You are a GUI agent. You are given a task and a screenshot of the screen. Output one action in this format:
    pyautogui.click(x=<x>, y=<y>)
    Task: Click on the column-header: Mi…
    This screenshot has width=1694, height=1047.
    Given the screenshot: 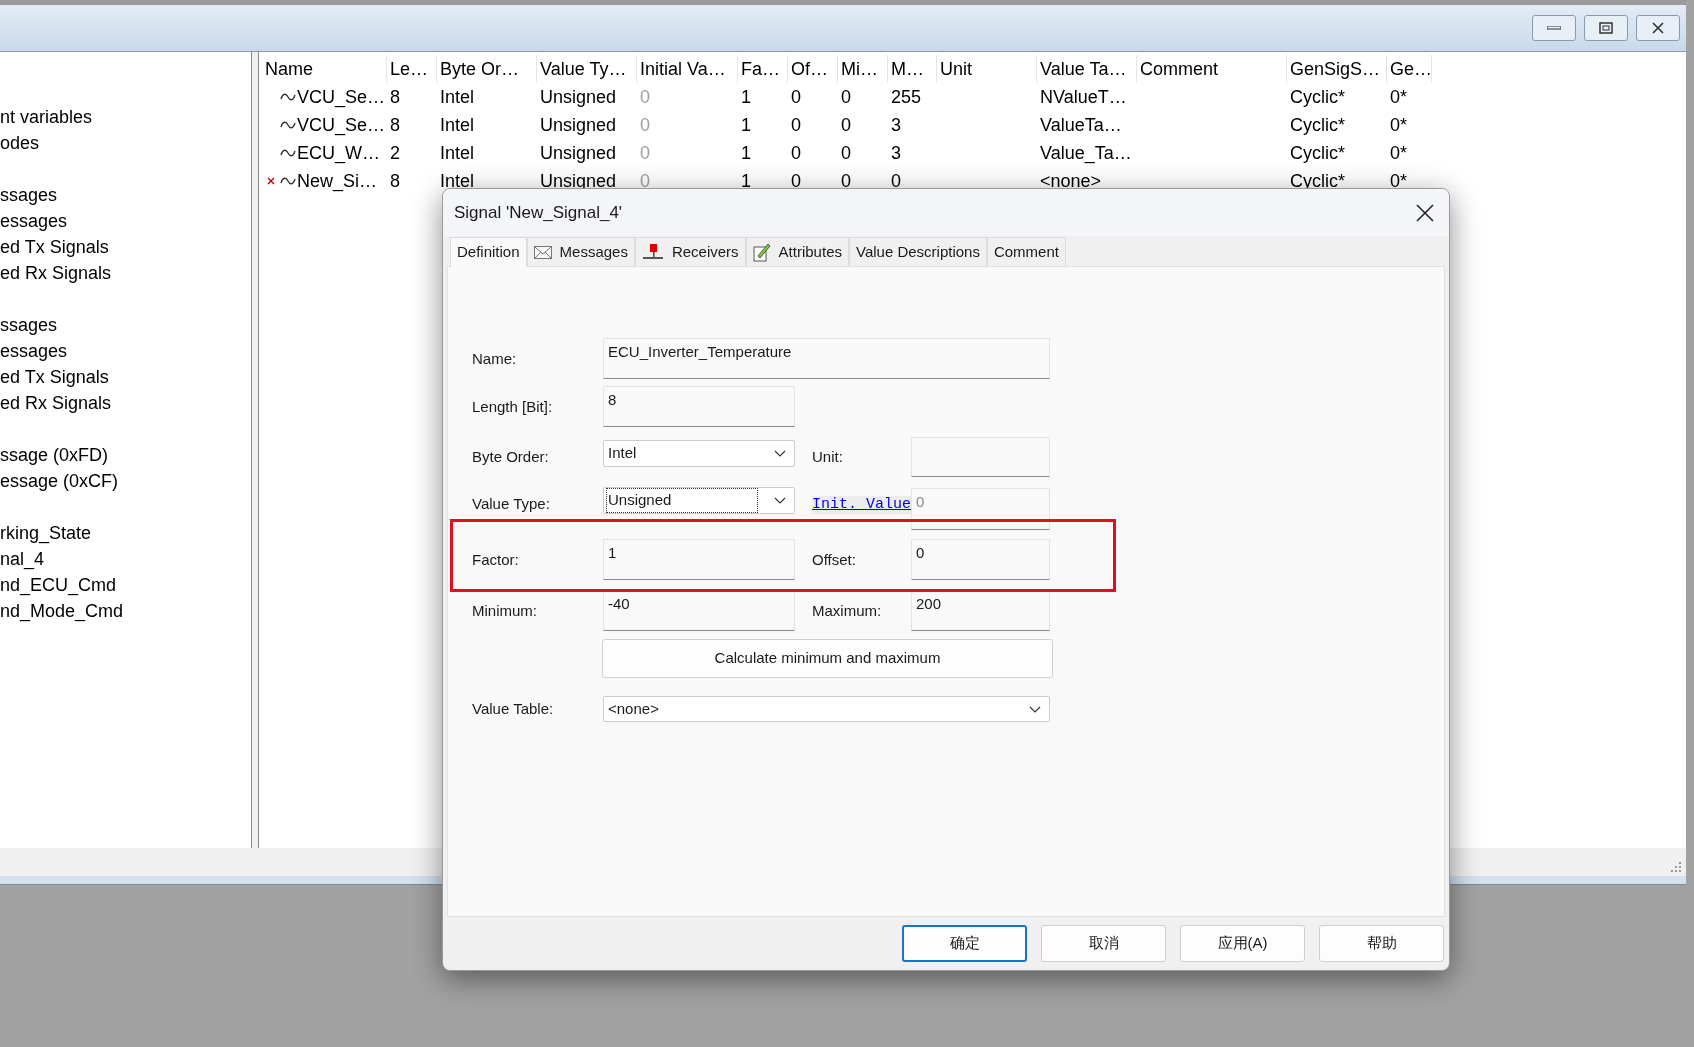 What is the action you would take?
    pyautogui.click(x=863, y=69)
    